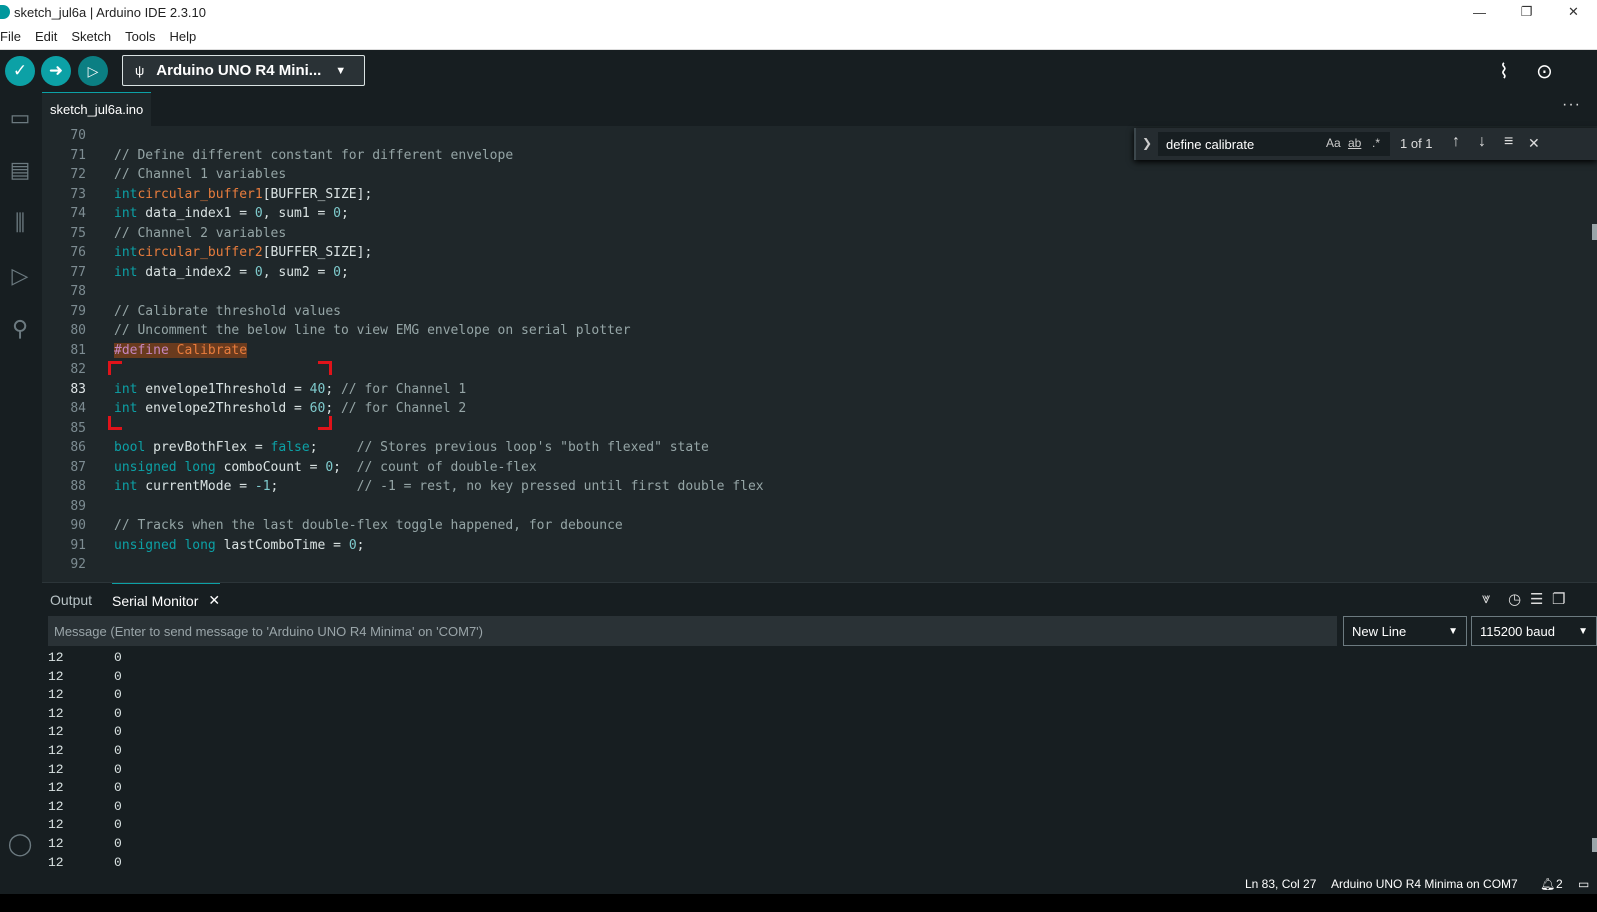 The width and height of the screenshot is (1597, 912). I want to click on menu-file: File, so click(14, 36).